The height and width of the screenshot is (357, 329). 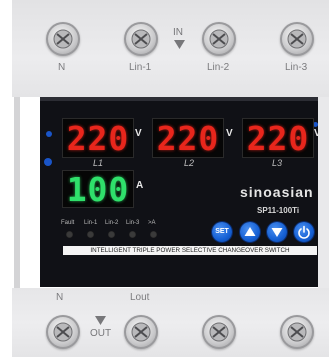 I want to click on terminal-label-lout: Lout, so click(x=140, y=297).